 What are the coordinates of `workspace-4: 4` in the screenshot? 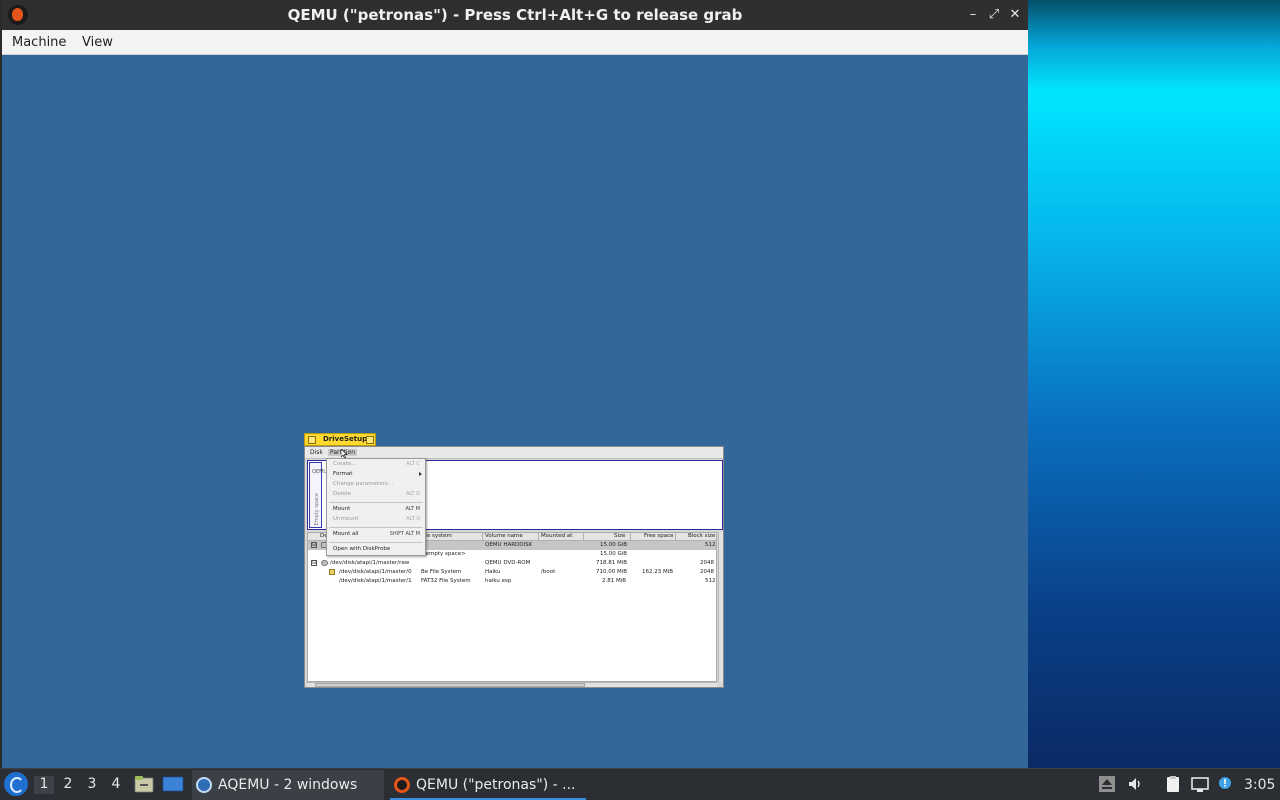 It's located at (116, 785).